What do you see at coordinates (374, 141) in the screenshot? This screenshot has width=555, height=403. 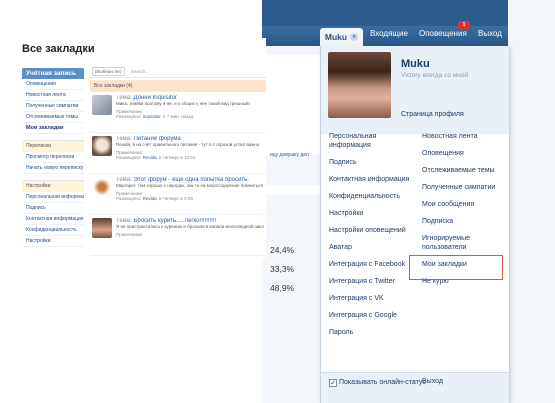 I see `menu-item-personal-info: Персональная информация` at bounding box center [374, 141].